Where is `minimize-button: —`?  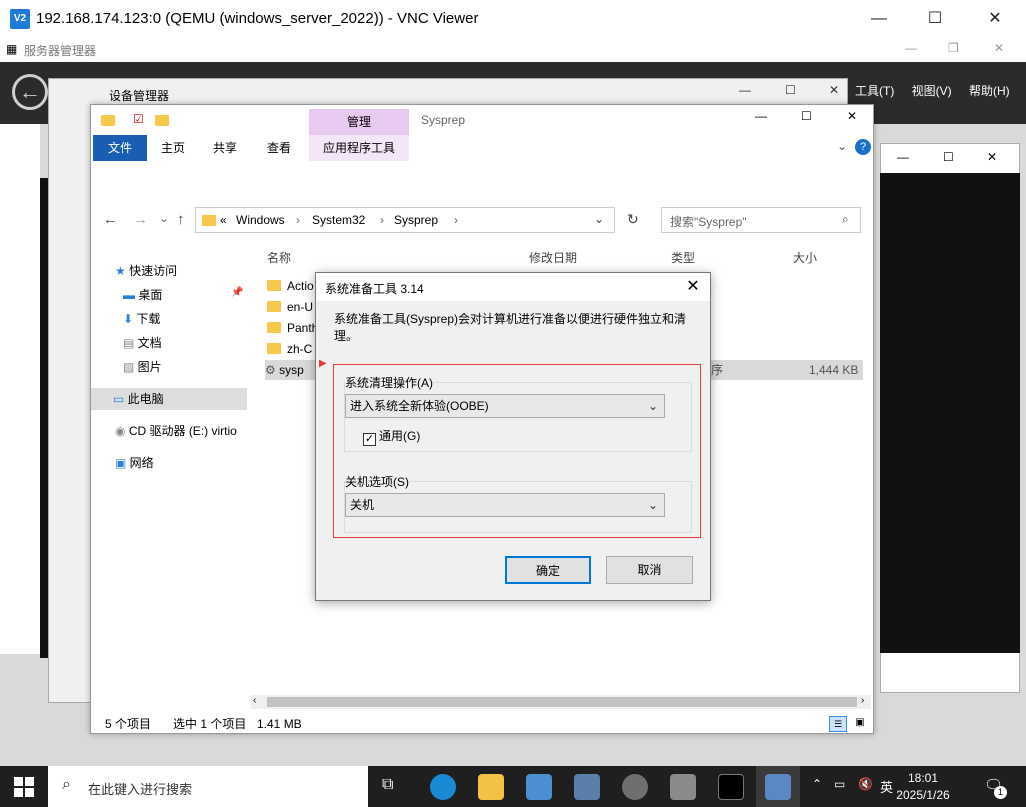
minimize-button: — is located at coordinates (879, 19).